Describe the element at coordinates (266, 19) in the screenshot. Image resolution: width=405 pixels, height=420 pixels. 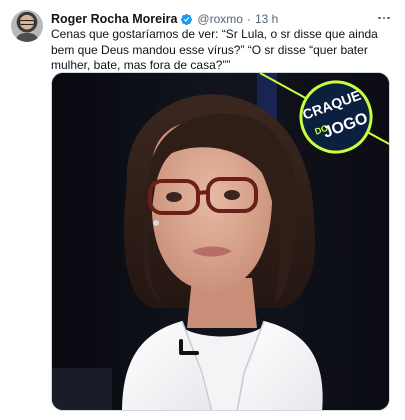
I see `tweet-timestamp: 13 h` at that location.